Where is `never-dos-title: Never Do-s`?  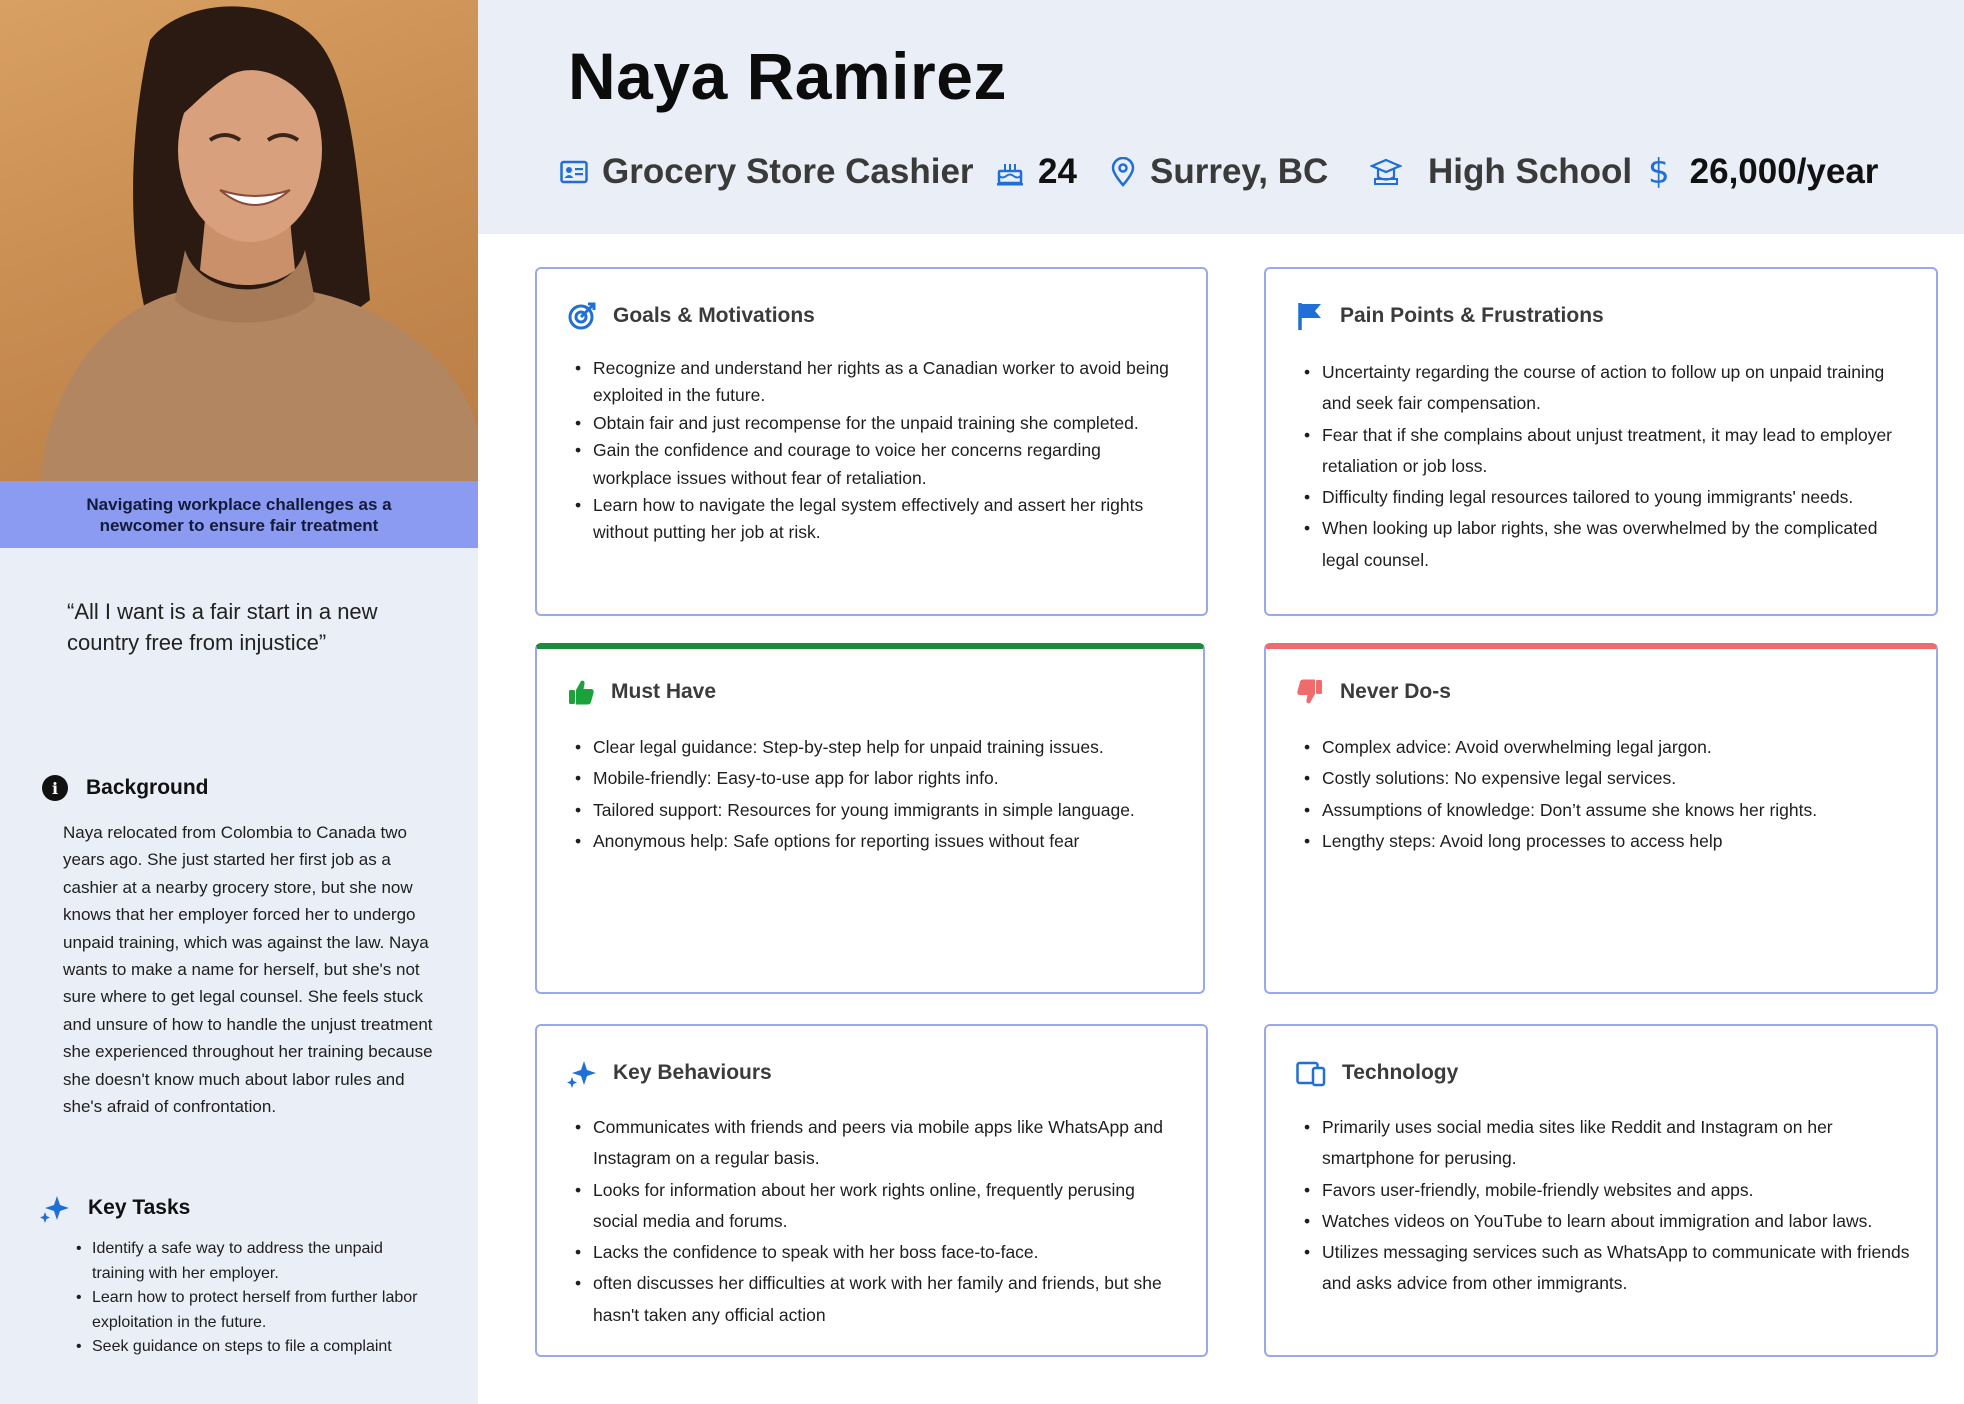
never-dos-title: Never Do-s is located at coordinates (1395, 691).